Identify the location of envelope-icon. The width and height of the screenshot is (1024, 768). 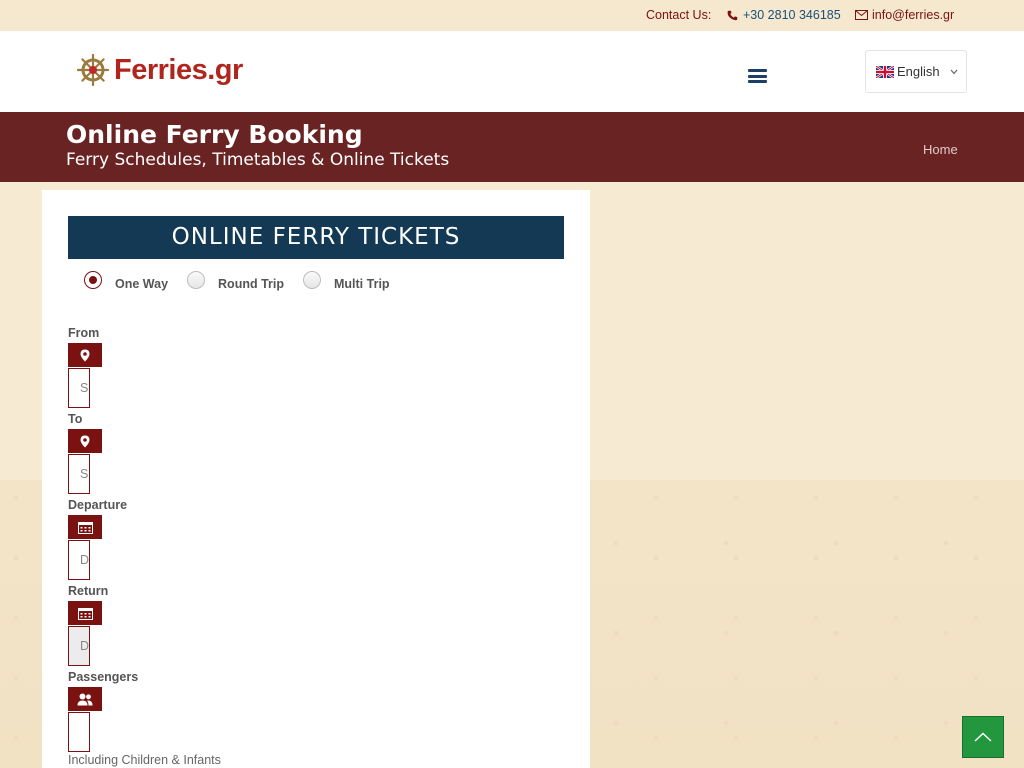
(861, 15).